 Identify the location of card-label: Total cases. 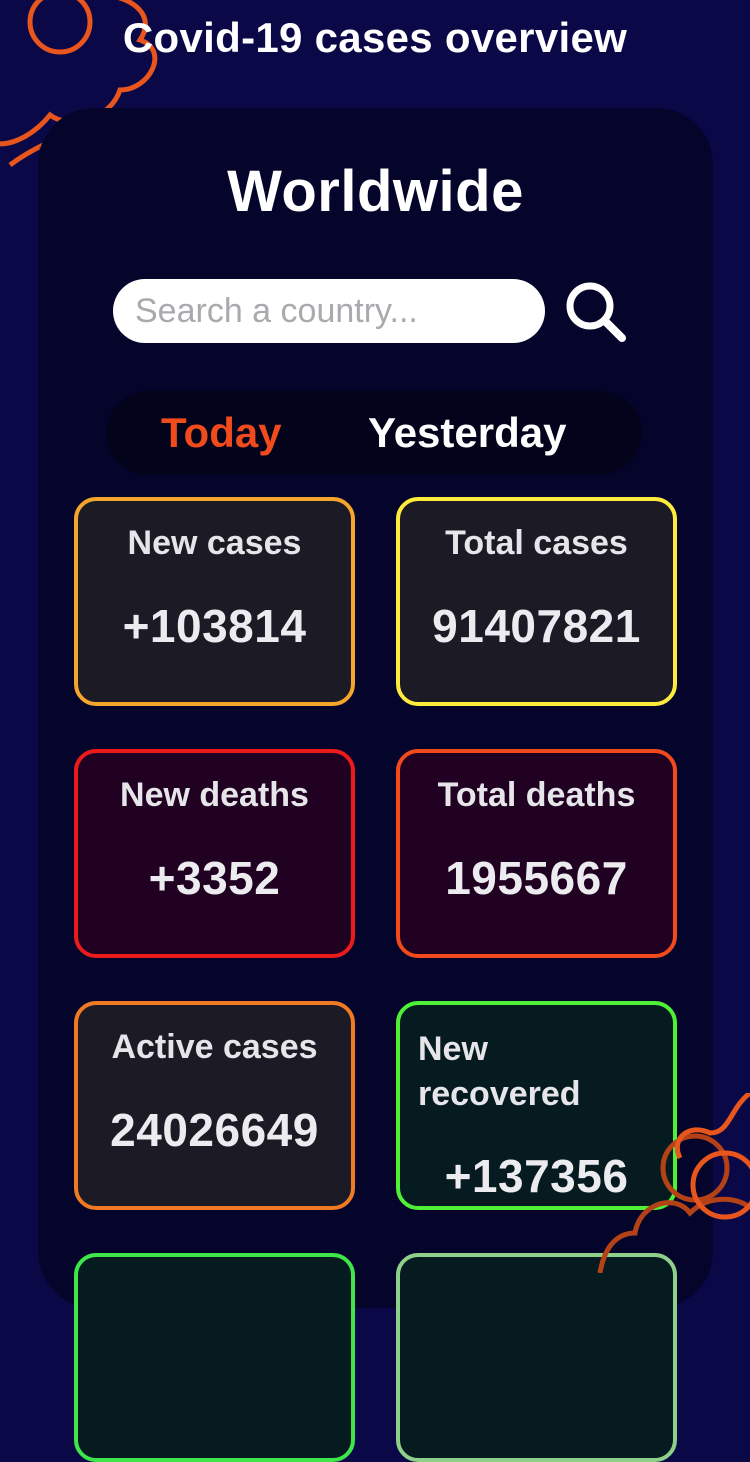
(536, 543).